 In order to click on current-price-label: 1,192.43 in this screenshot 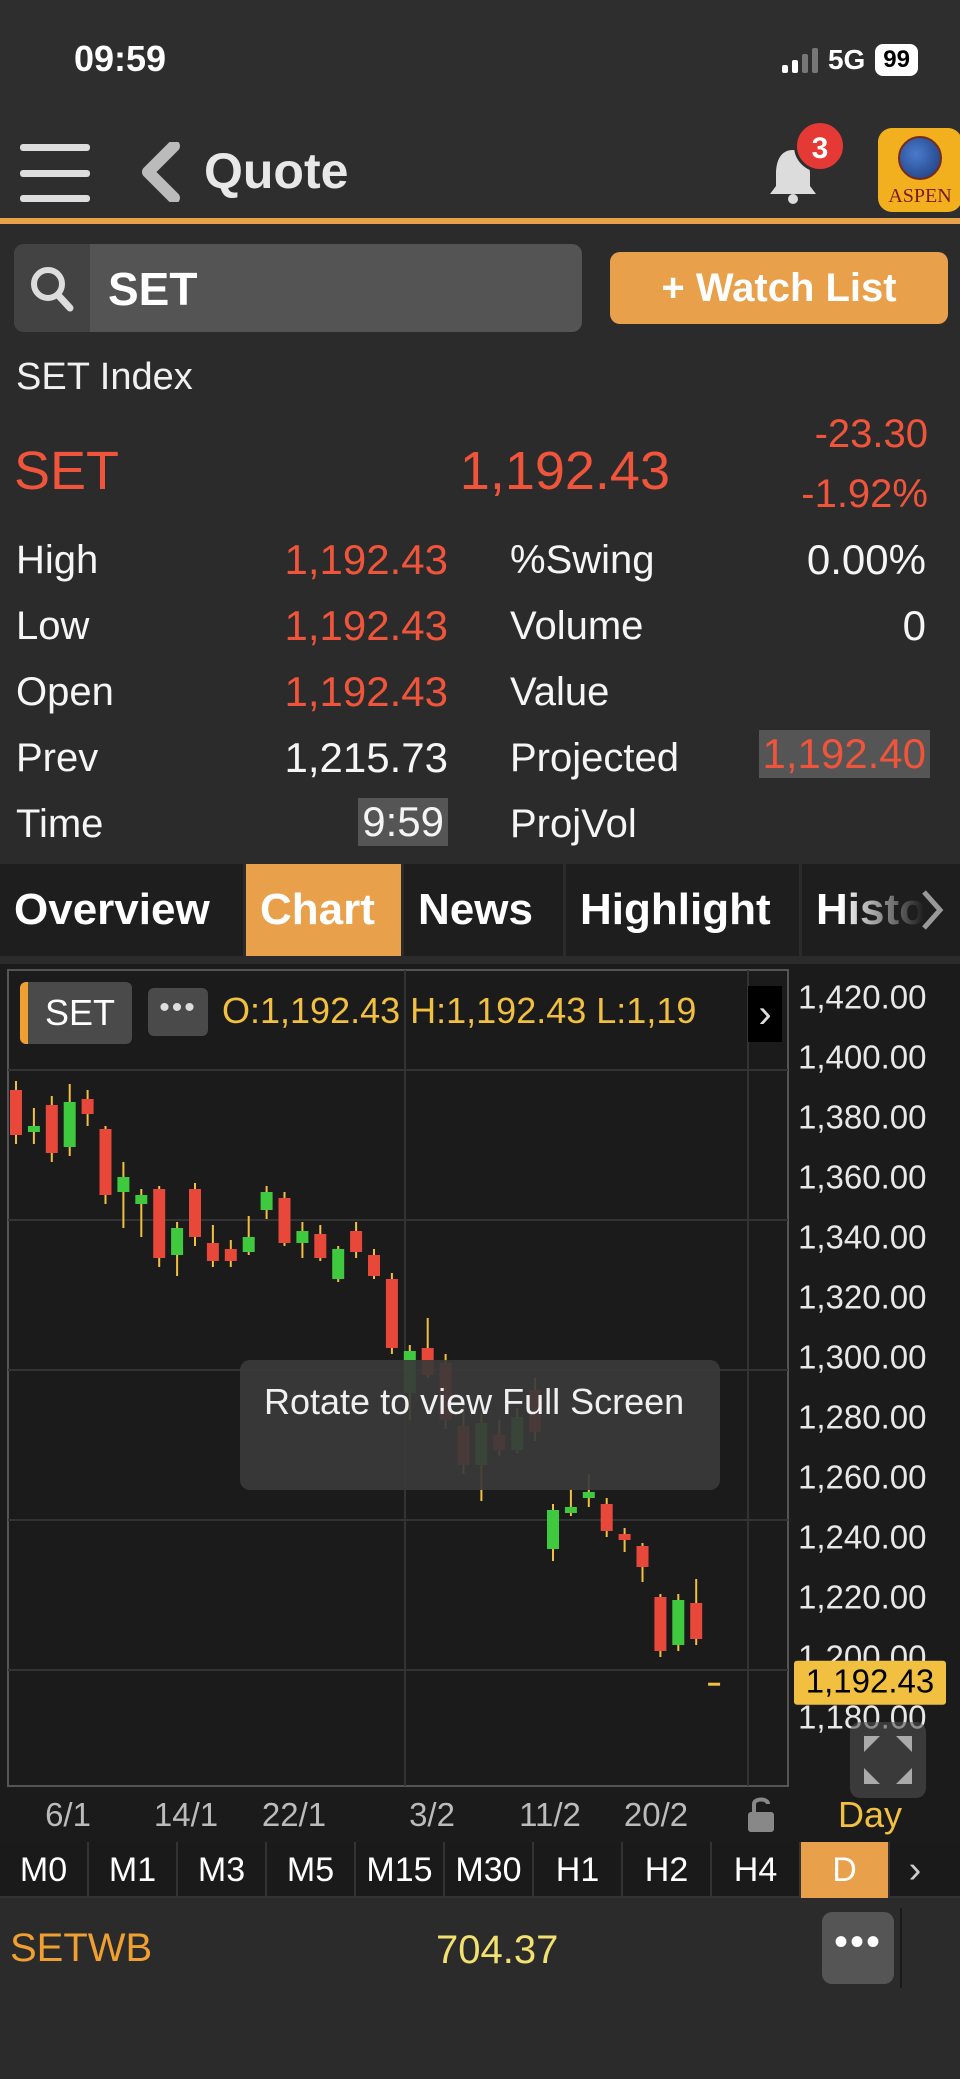, I will do `click(870, 1680)`.